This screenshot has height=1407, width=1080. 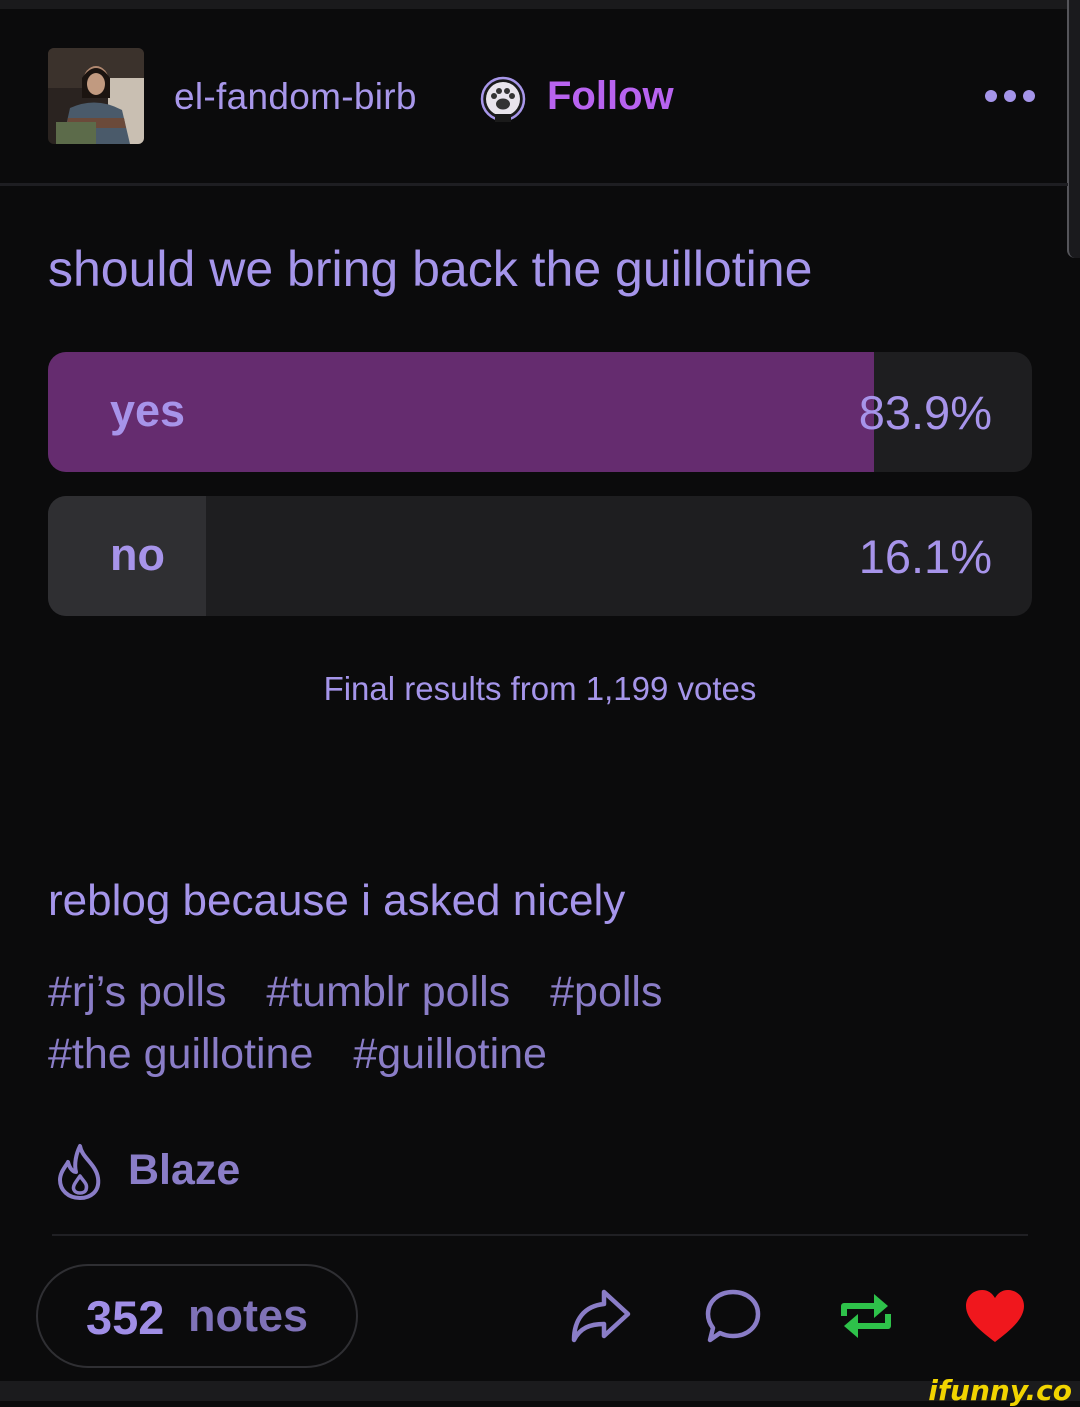 I want to click on header-divider, so click(x=534, y=184).